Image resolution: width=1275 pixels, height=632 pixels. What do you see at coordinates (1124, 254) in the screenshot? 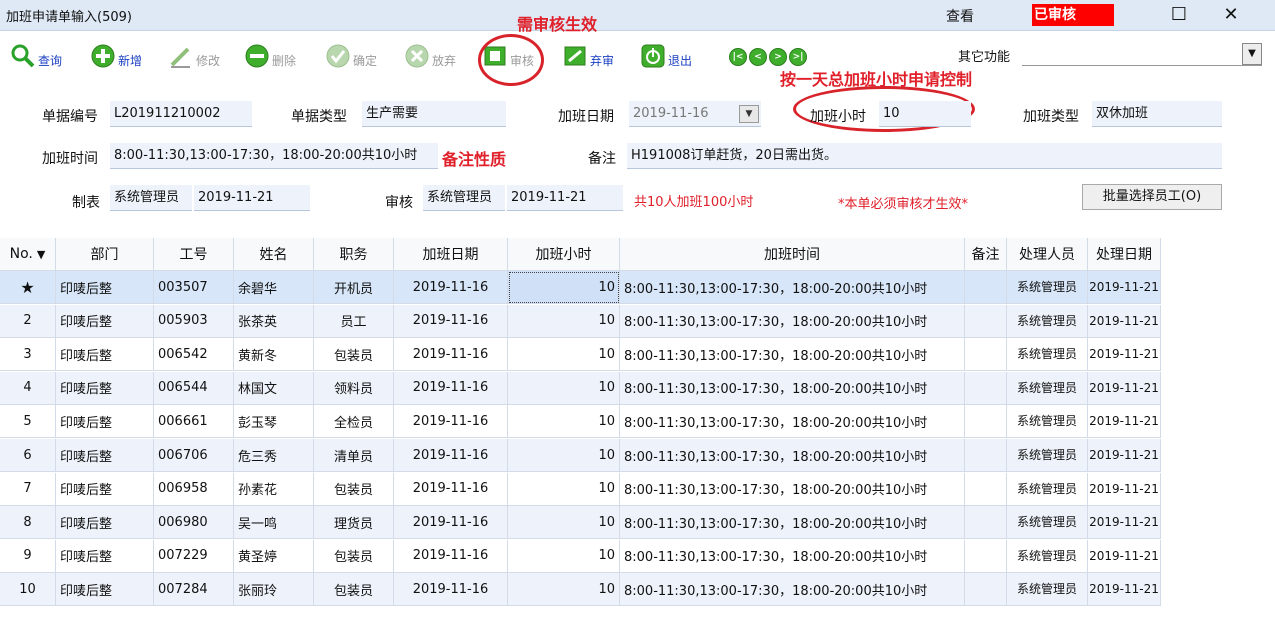
I see `col-header-handle-date: 处理日期` at bounding box center [1124, 254].